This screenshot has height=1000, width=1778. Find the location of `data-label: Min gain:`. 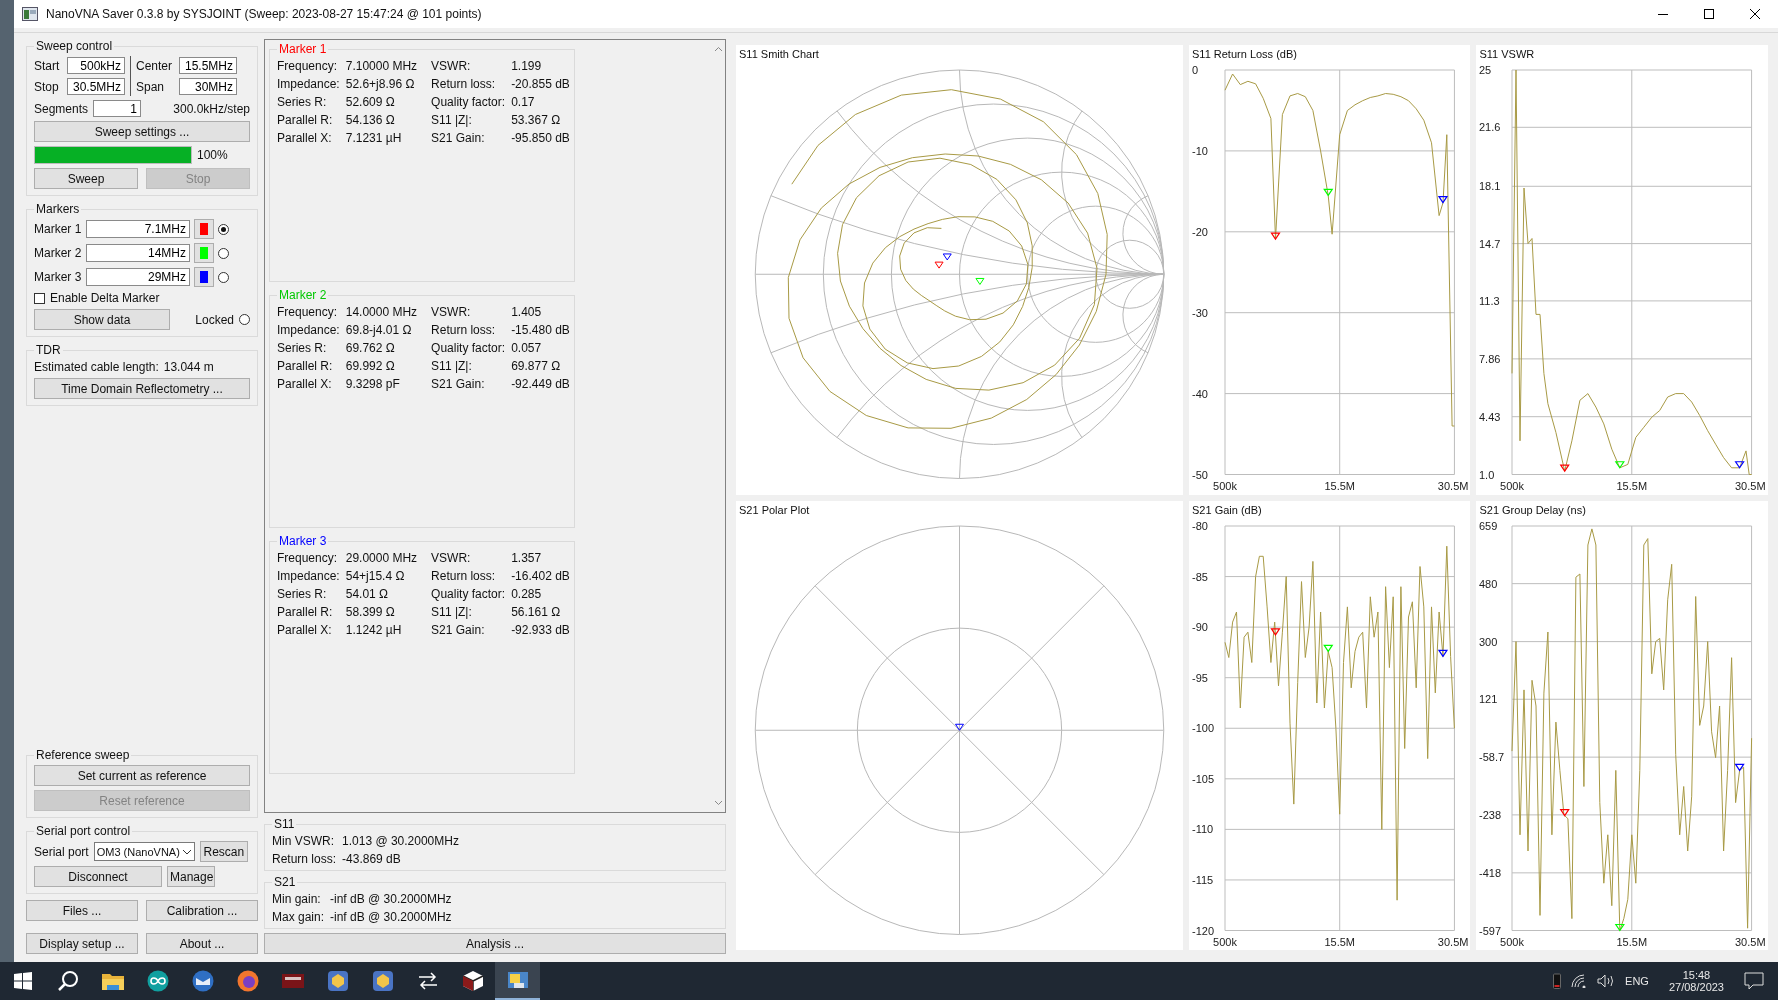

data-label: Min gain: is located at coordinates (297, 899).